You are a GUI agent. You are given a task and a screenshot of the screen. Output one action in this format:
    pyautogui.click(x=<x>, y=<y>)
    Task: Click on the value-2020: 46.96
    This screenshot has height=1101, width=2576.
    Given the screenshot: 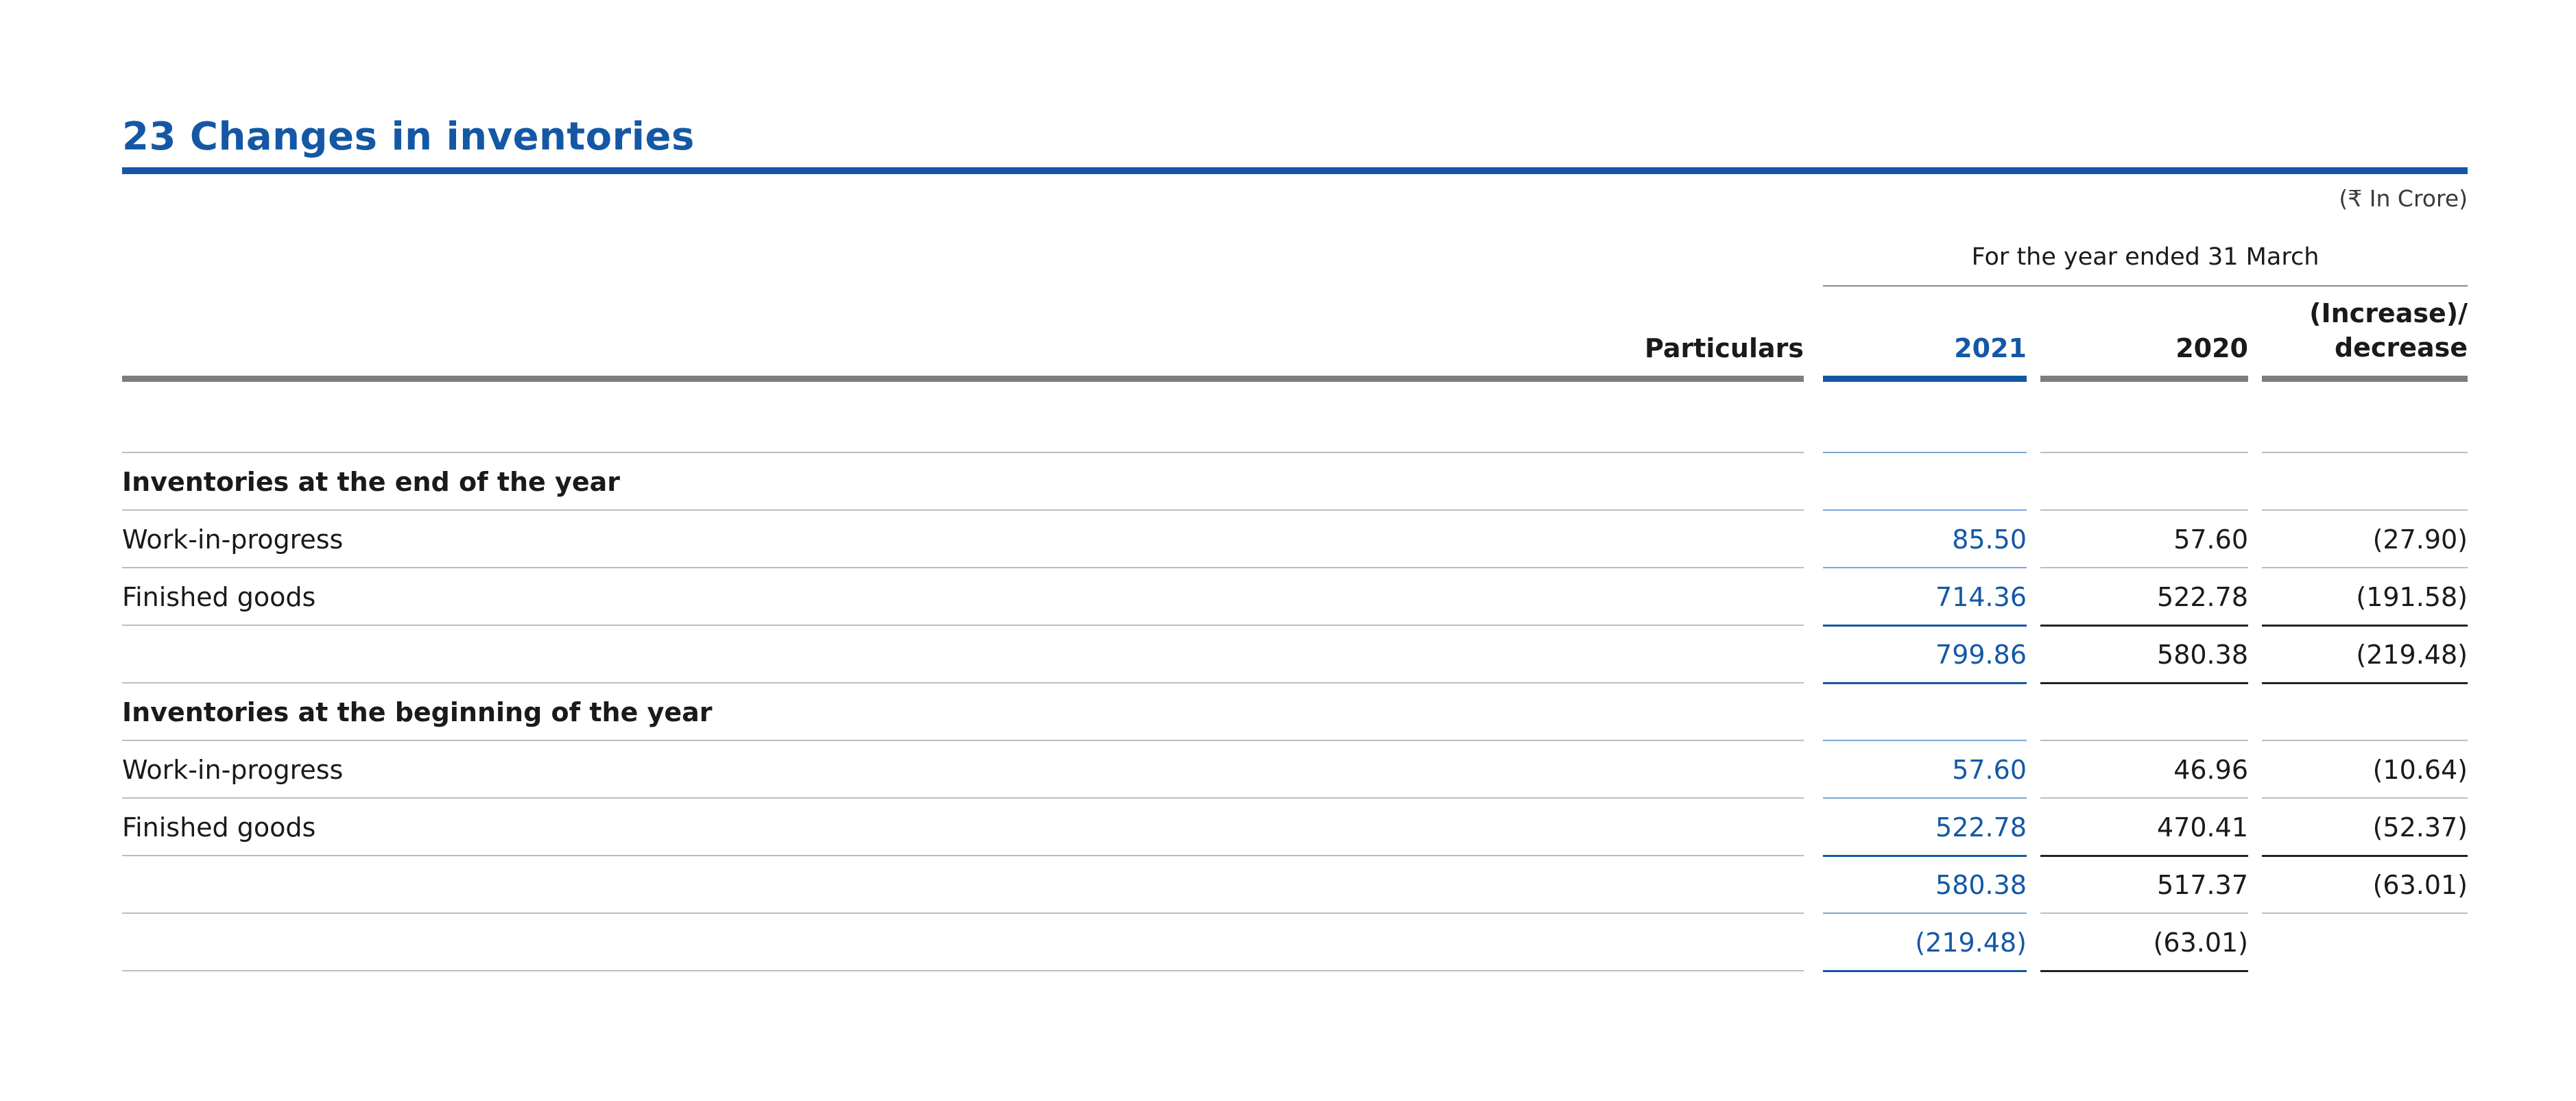 What is the action you would take?
    pyautogui.click(x=2210, y=770)
    